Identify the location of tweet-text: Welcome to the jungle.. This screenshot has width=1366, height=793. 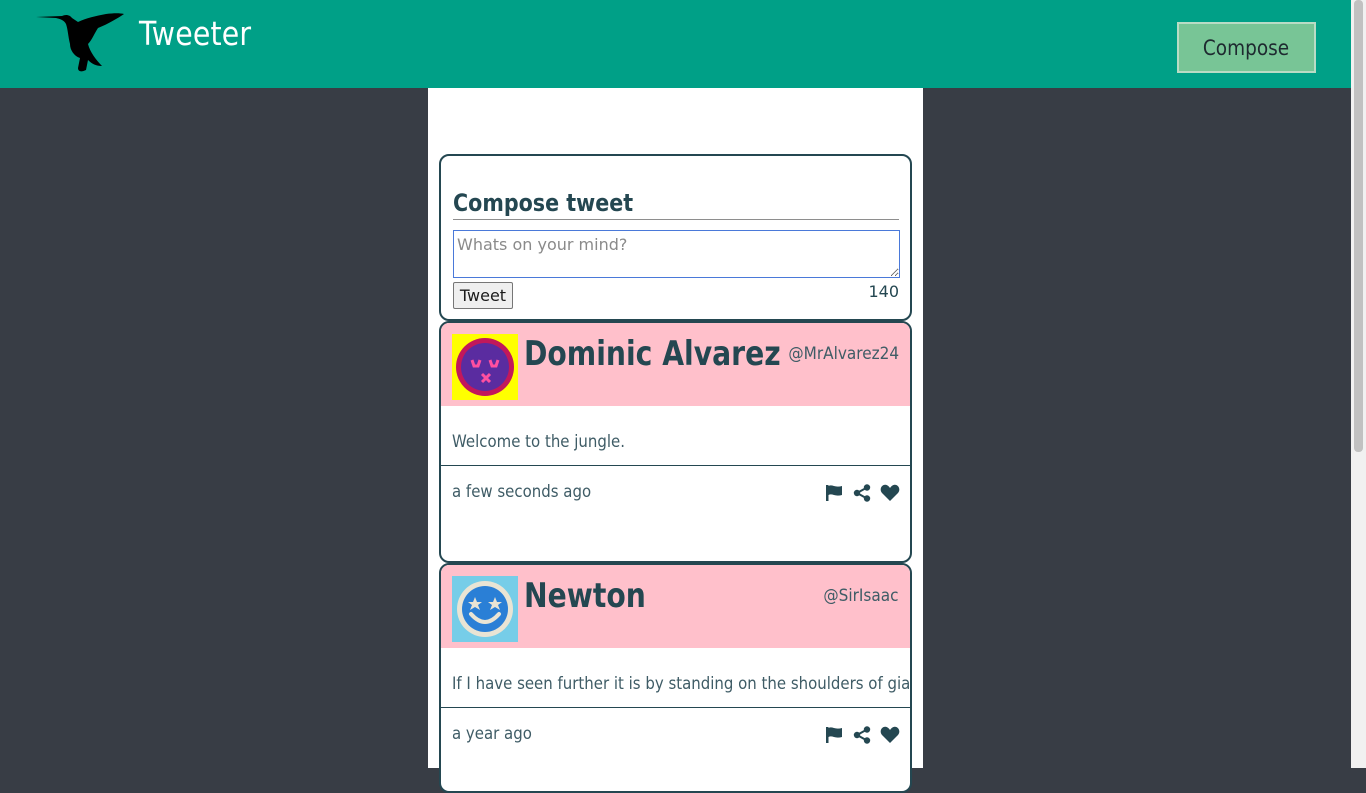
(539, 442).